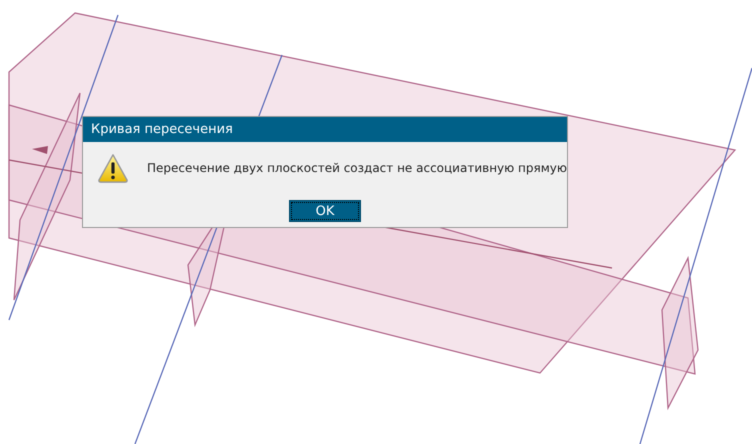  Describe the element at coordinates (325, 129) in the screenshot. I see `dialog-title: Кривая пересечения` at that location.